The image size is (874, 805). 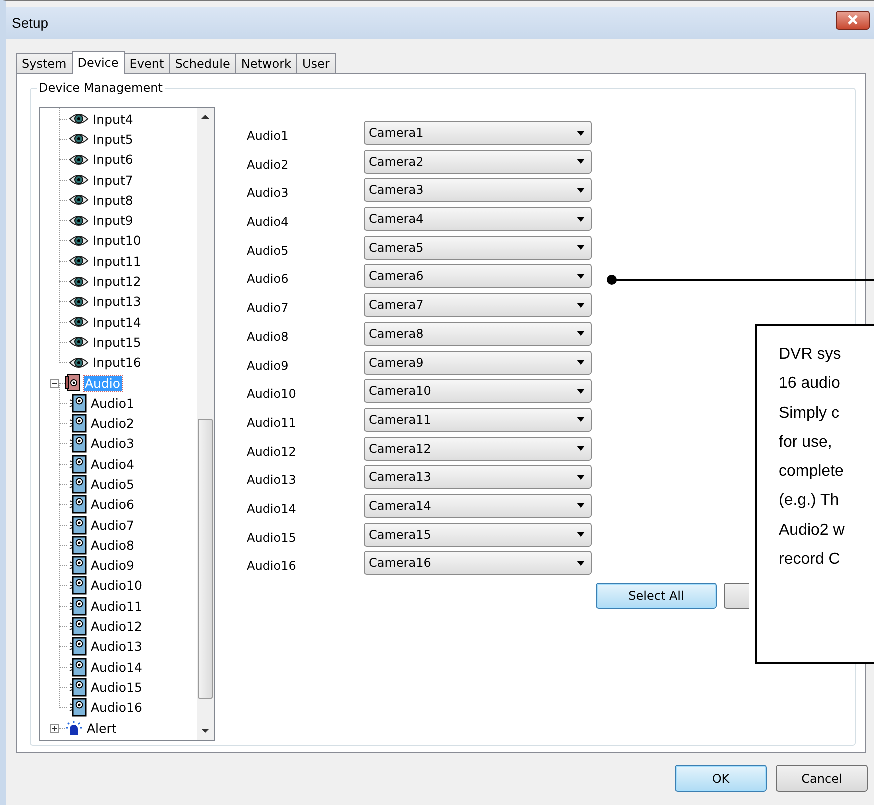 What do you see at coordinates (98, 62) in the screenshot?
I see `tab: Device` at bounding box center [98, 62].